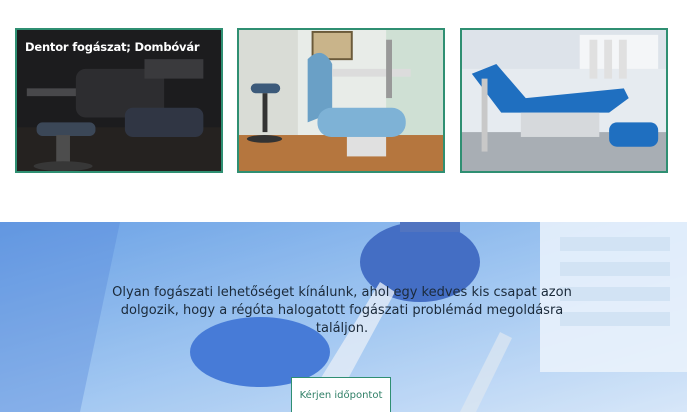 This screenshot has width=687, height=412. Describe the element at coordinates (341, 394) in the screenshot. I see `book-appointment-button: Kérjen időpontot` at that location.